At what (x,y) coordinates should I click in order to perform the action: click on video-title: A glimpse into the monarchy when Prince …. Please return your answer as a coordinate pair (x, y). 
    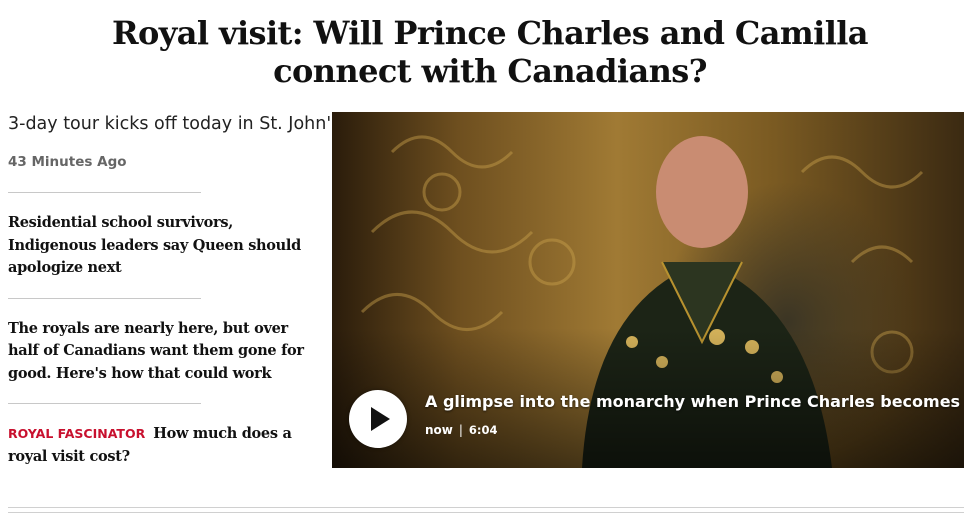
    Looking at the image, I should click on (694, 402).